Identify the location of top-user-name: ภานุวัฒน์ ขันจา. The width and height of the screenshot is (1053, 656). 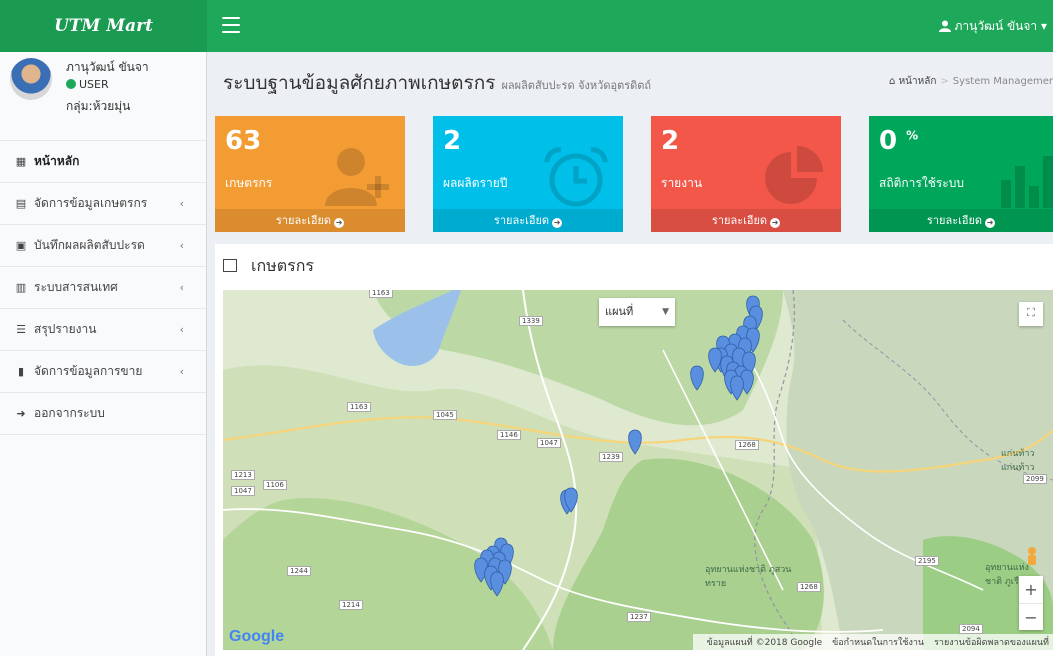
(996, 26).